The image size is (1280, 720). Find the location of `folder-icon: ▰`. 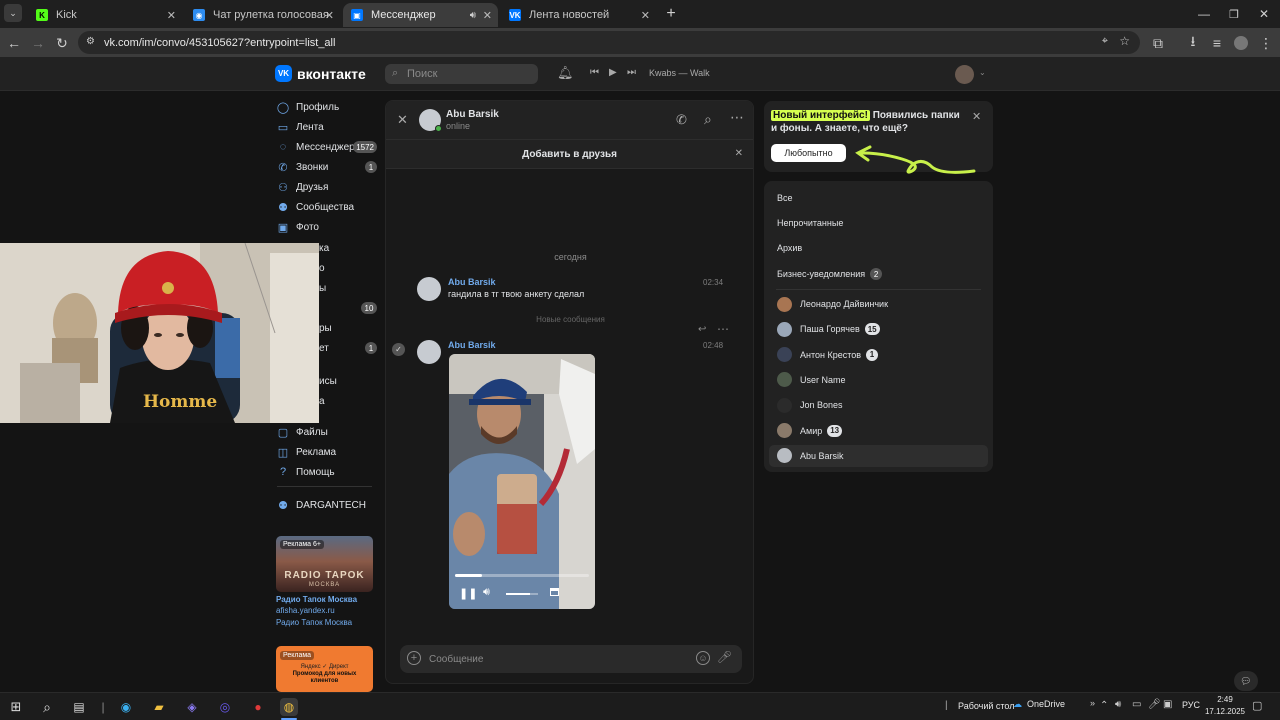

folder-icon: ▰ is located at coordinates (159, 707).